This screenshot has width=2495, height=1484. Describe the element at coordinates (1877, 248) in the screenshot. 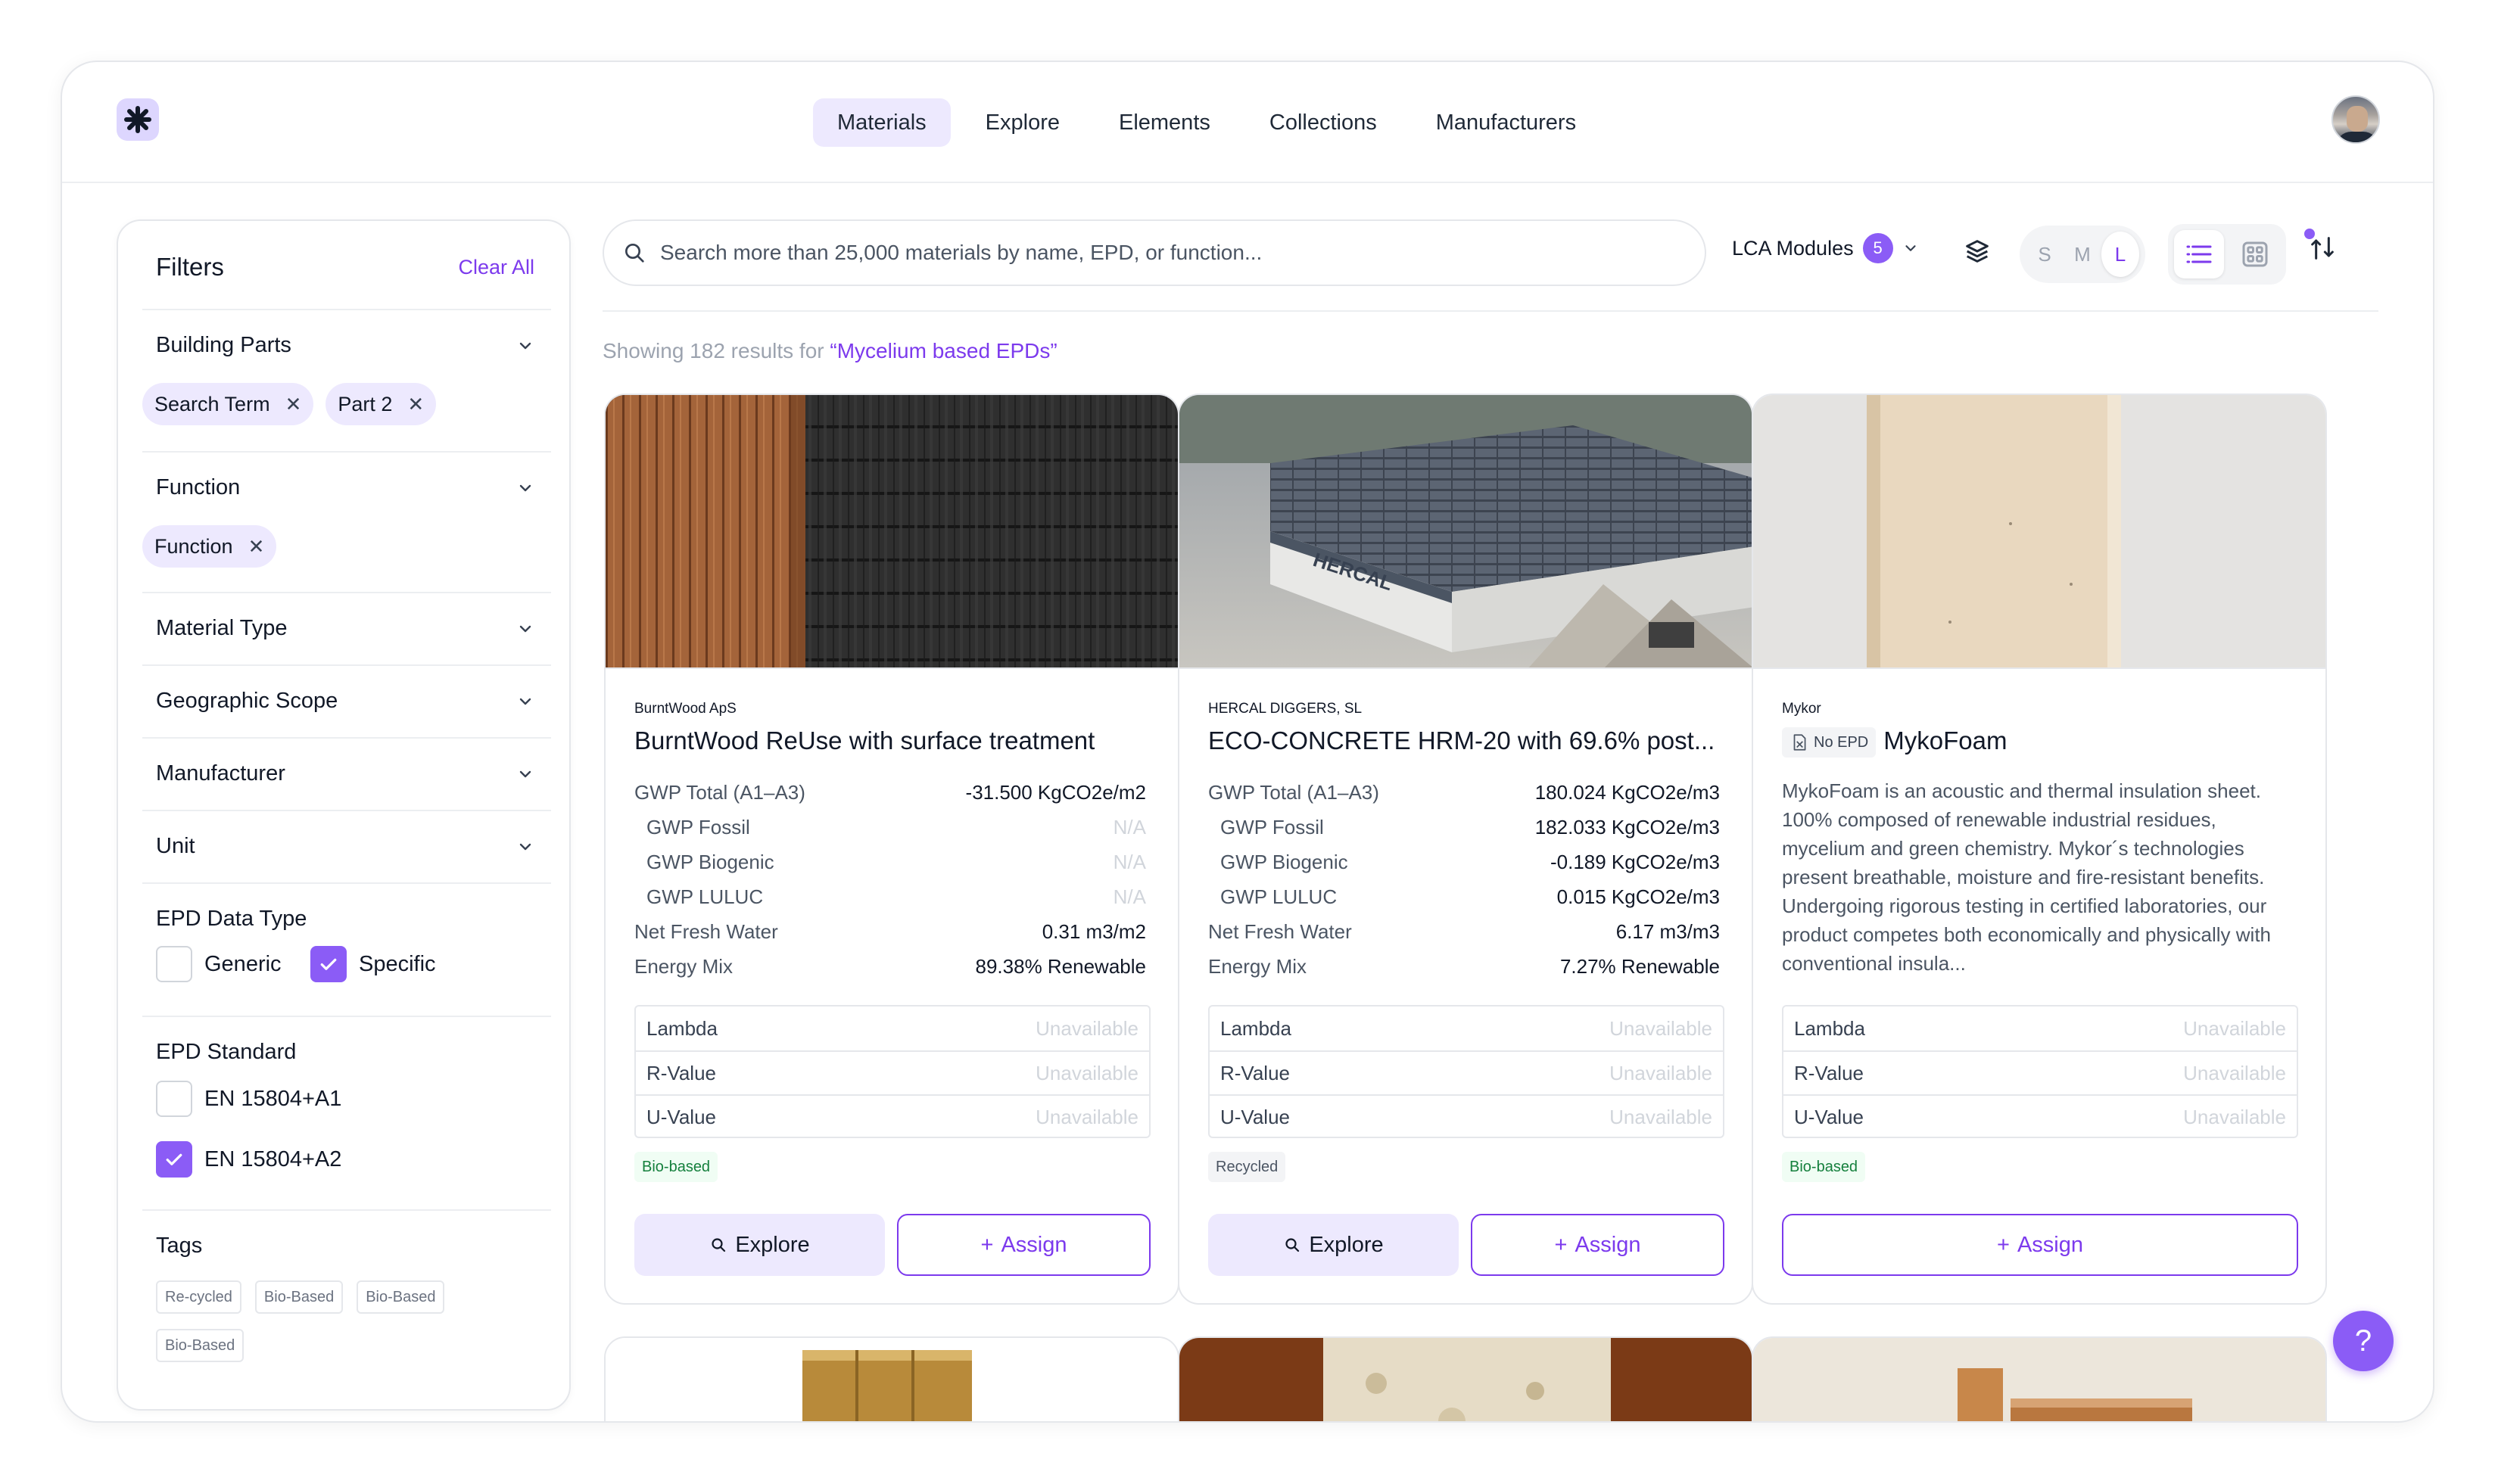

I see `lca-count-badge: 5` at that location.